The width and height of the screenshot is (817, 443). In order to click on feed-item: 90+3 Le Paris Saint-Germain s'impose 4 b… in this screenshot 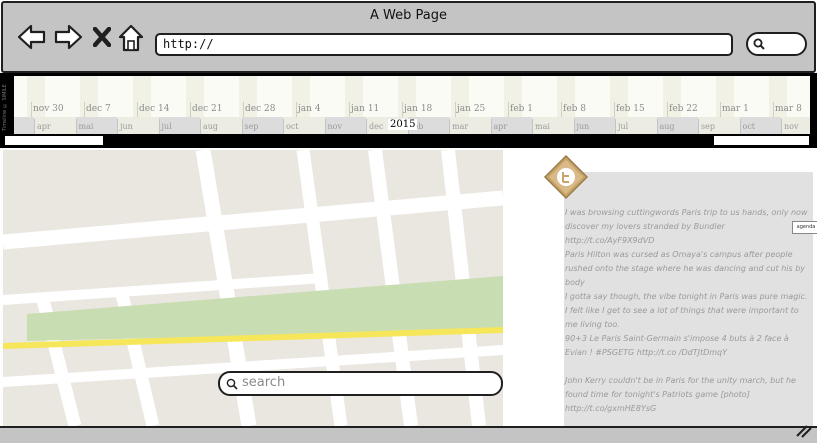, I will do `click(688, 346)`.